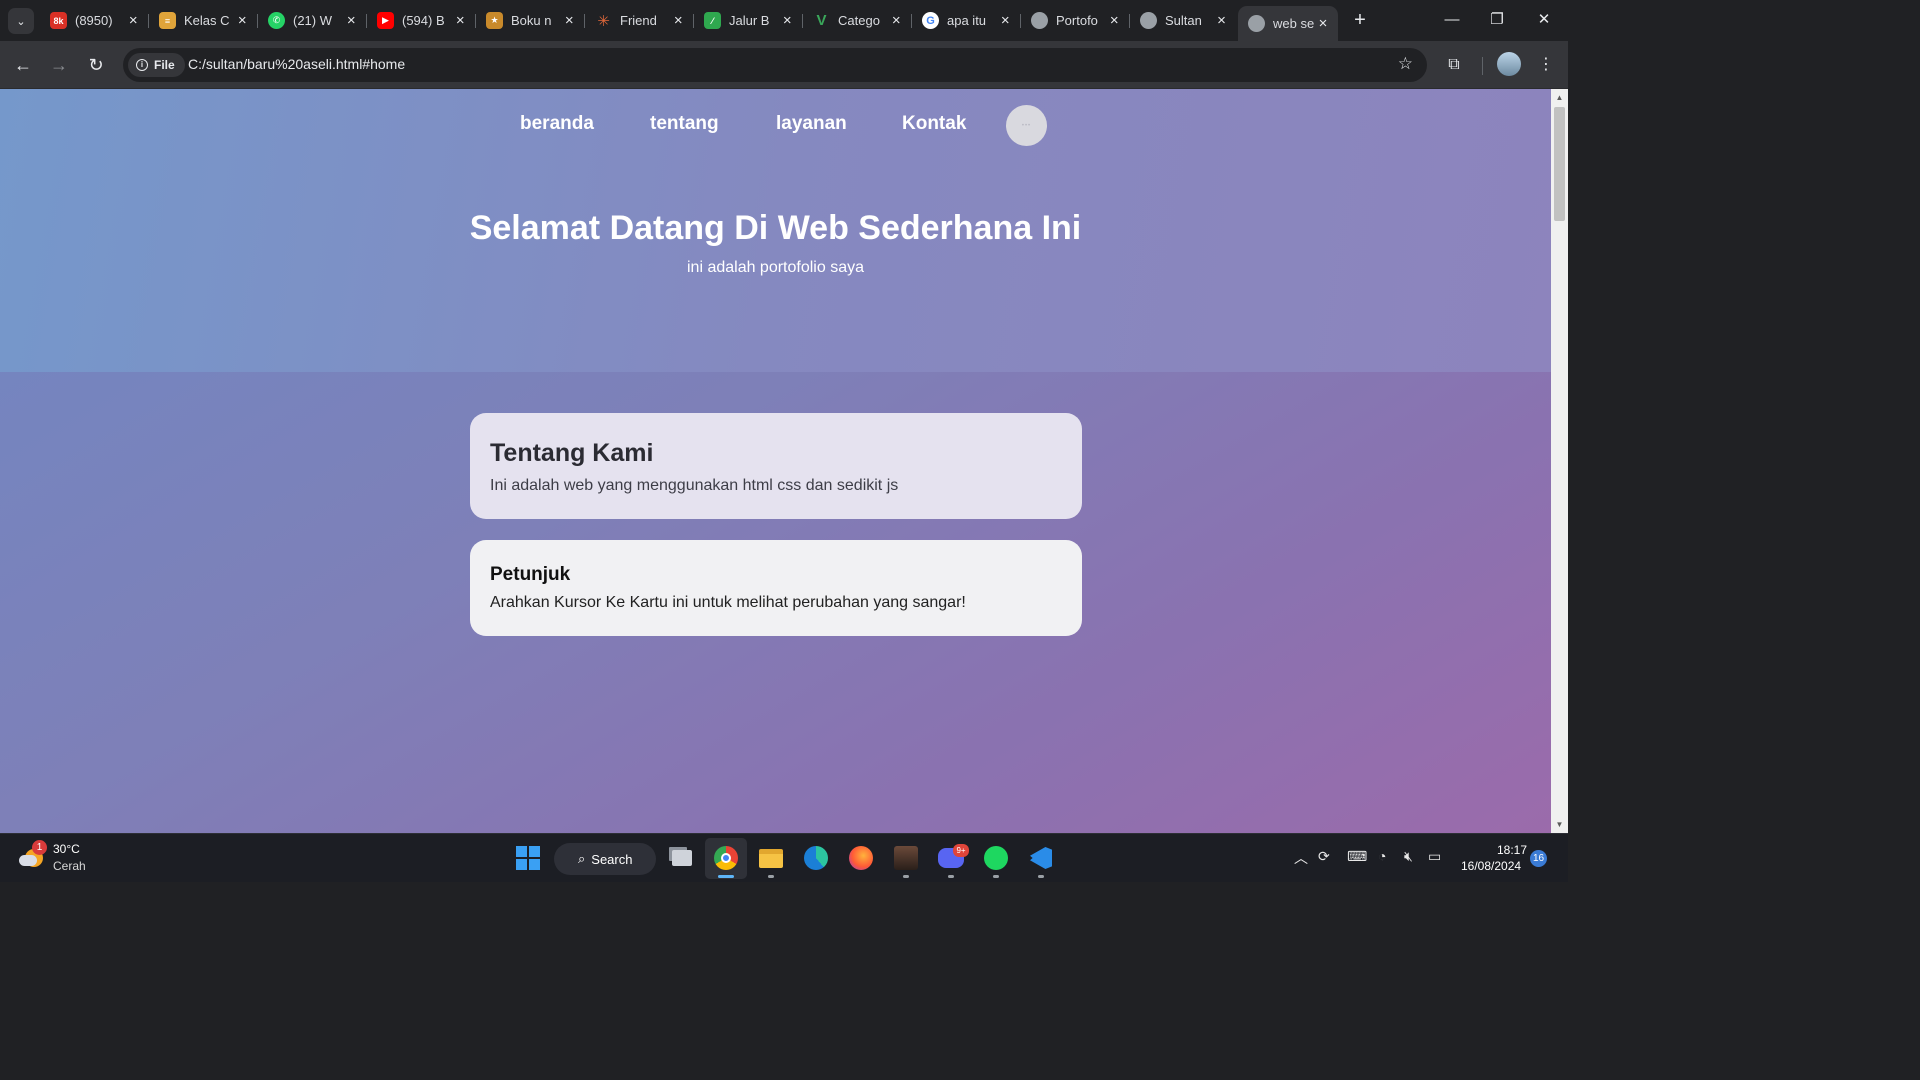 The width and height of the screenshot is (1920, 1080). What do you see at coordinates (66, 849) in the screenshot?
I see `temperature-text: 30°C` at bounding box center [66, 849].